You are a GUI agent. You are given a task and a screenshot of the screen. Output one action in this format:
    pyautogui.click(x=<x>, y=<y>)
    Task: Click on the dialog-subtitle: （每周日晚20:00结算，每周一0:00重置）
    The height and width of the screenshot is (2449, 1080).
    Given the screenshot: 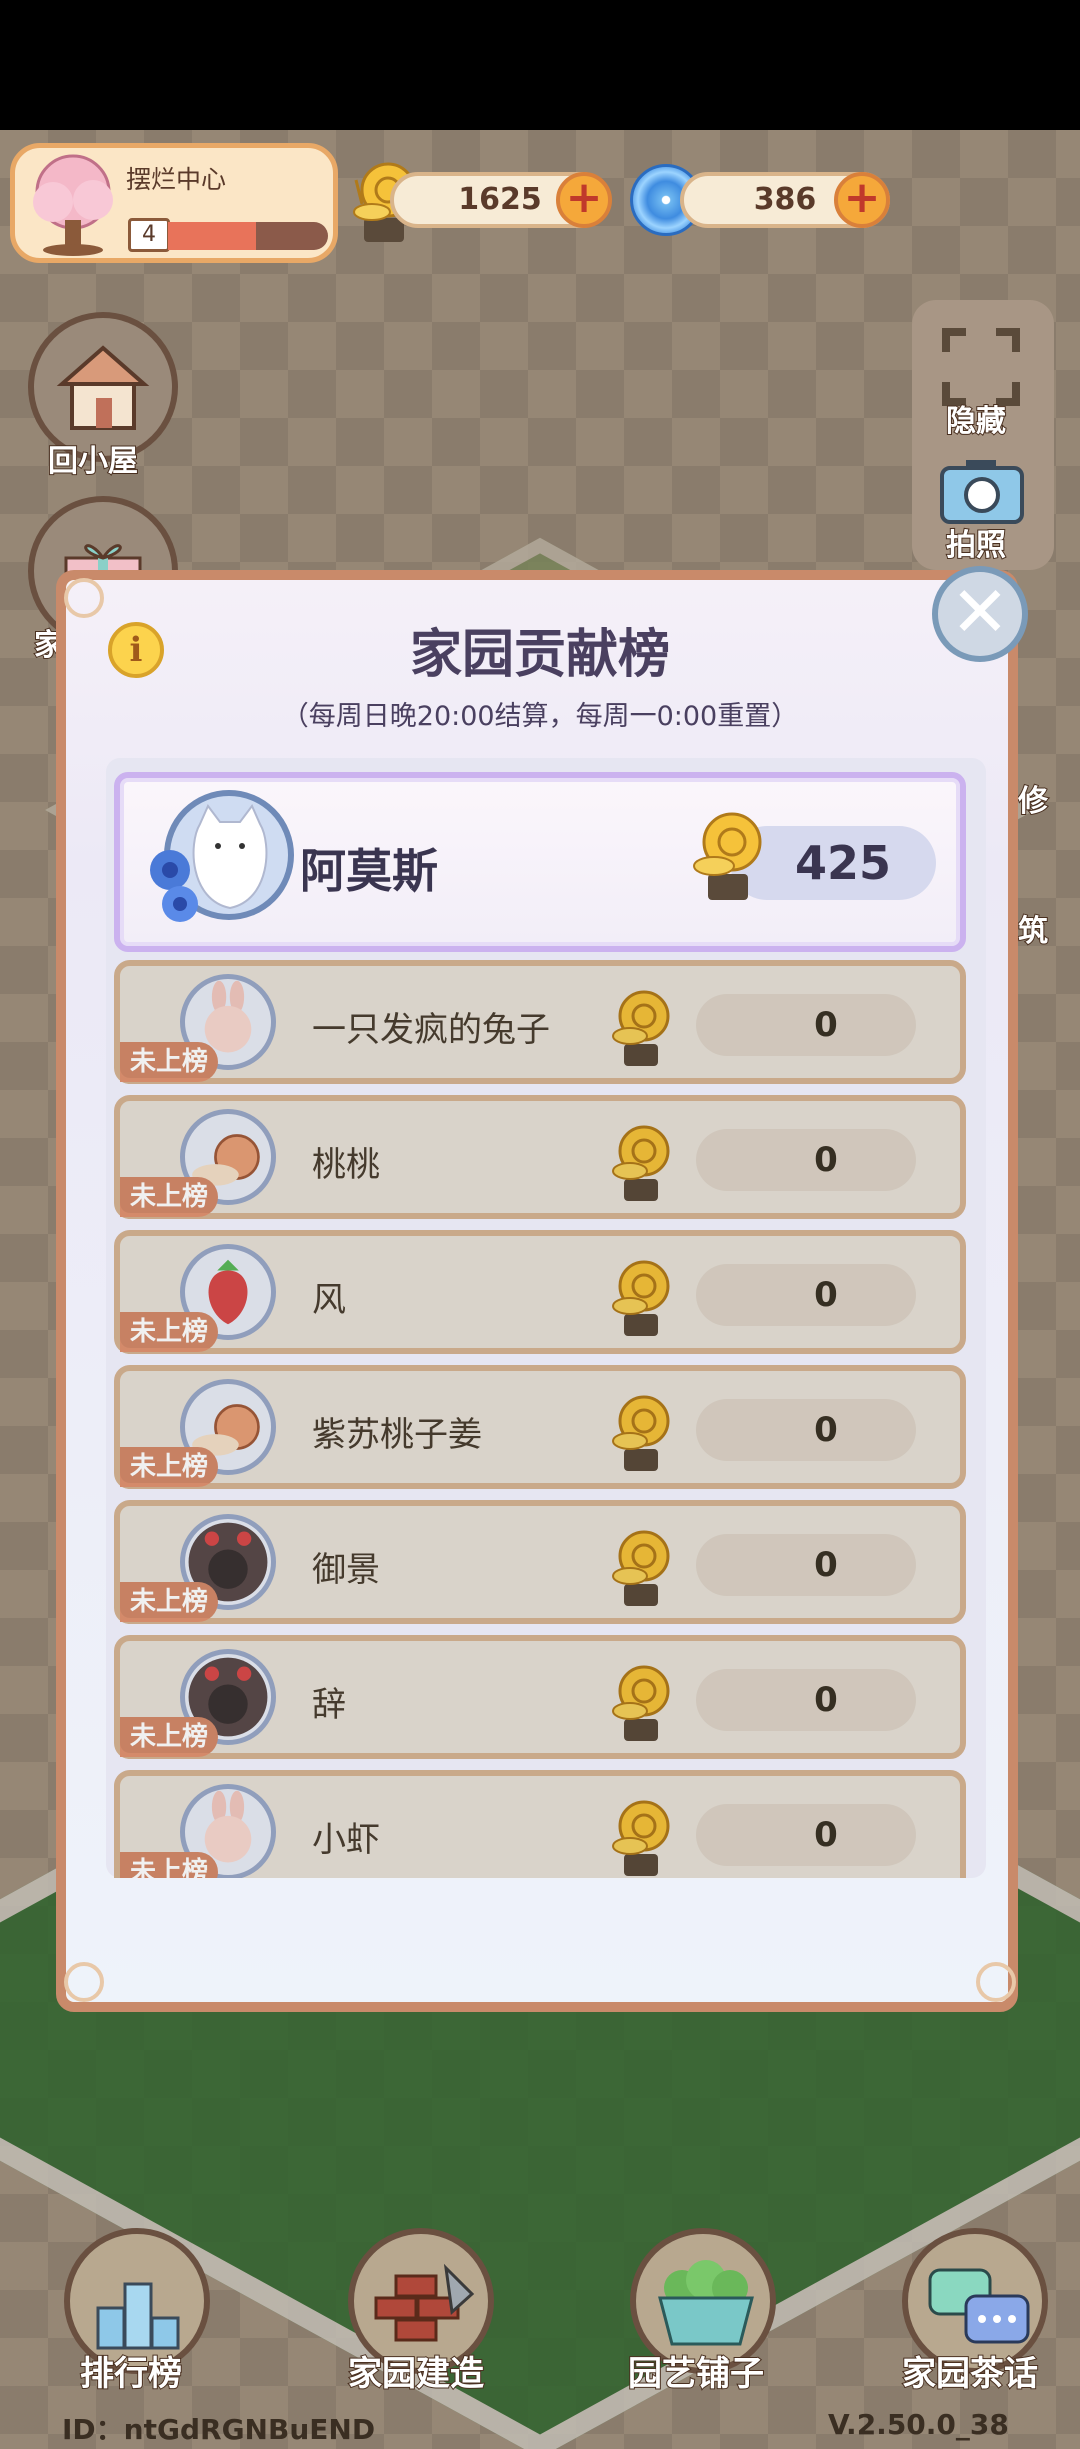 What is the action you would take?
    pyautogui.click(x=540, y=716)
    